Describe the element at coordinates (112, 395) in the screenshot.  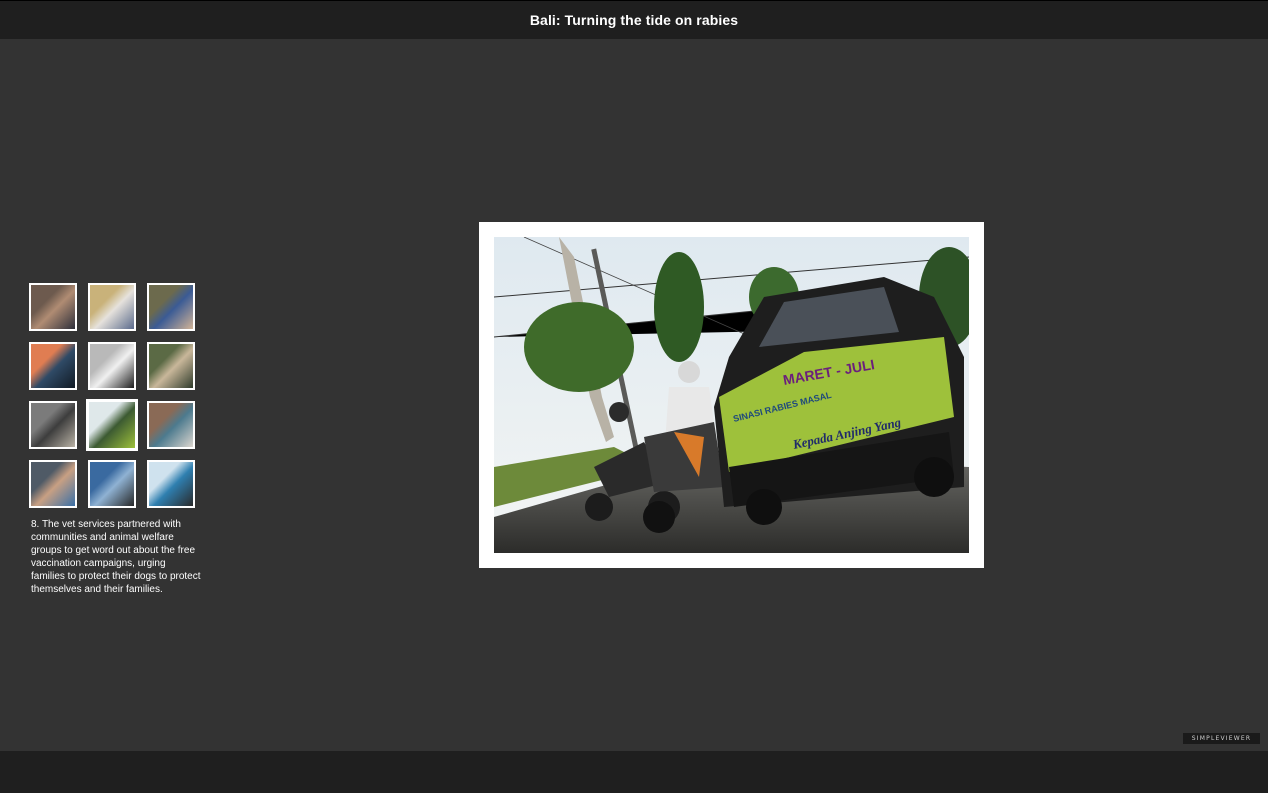
I see `thumbnail-grid` at that location.